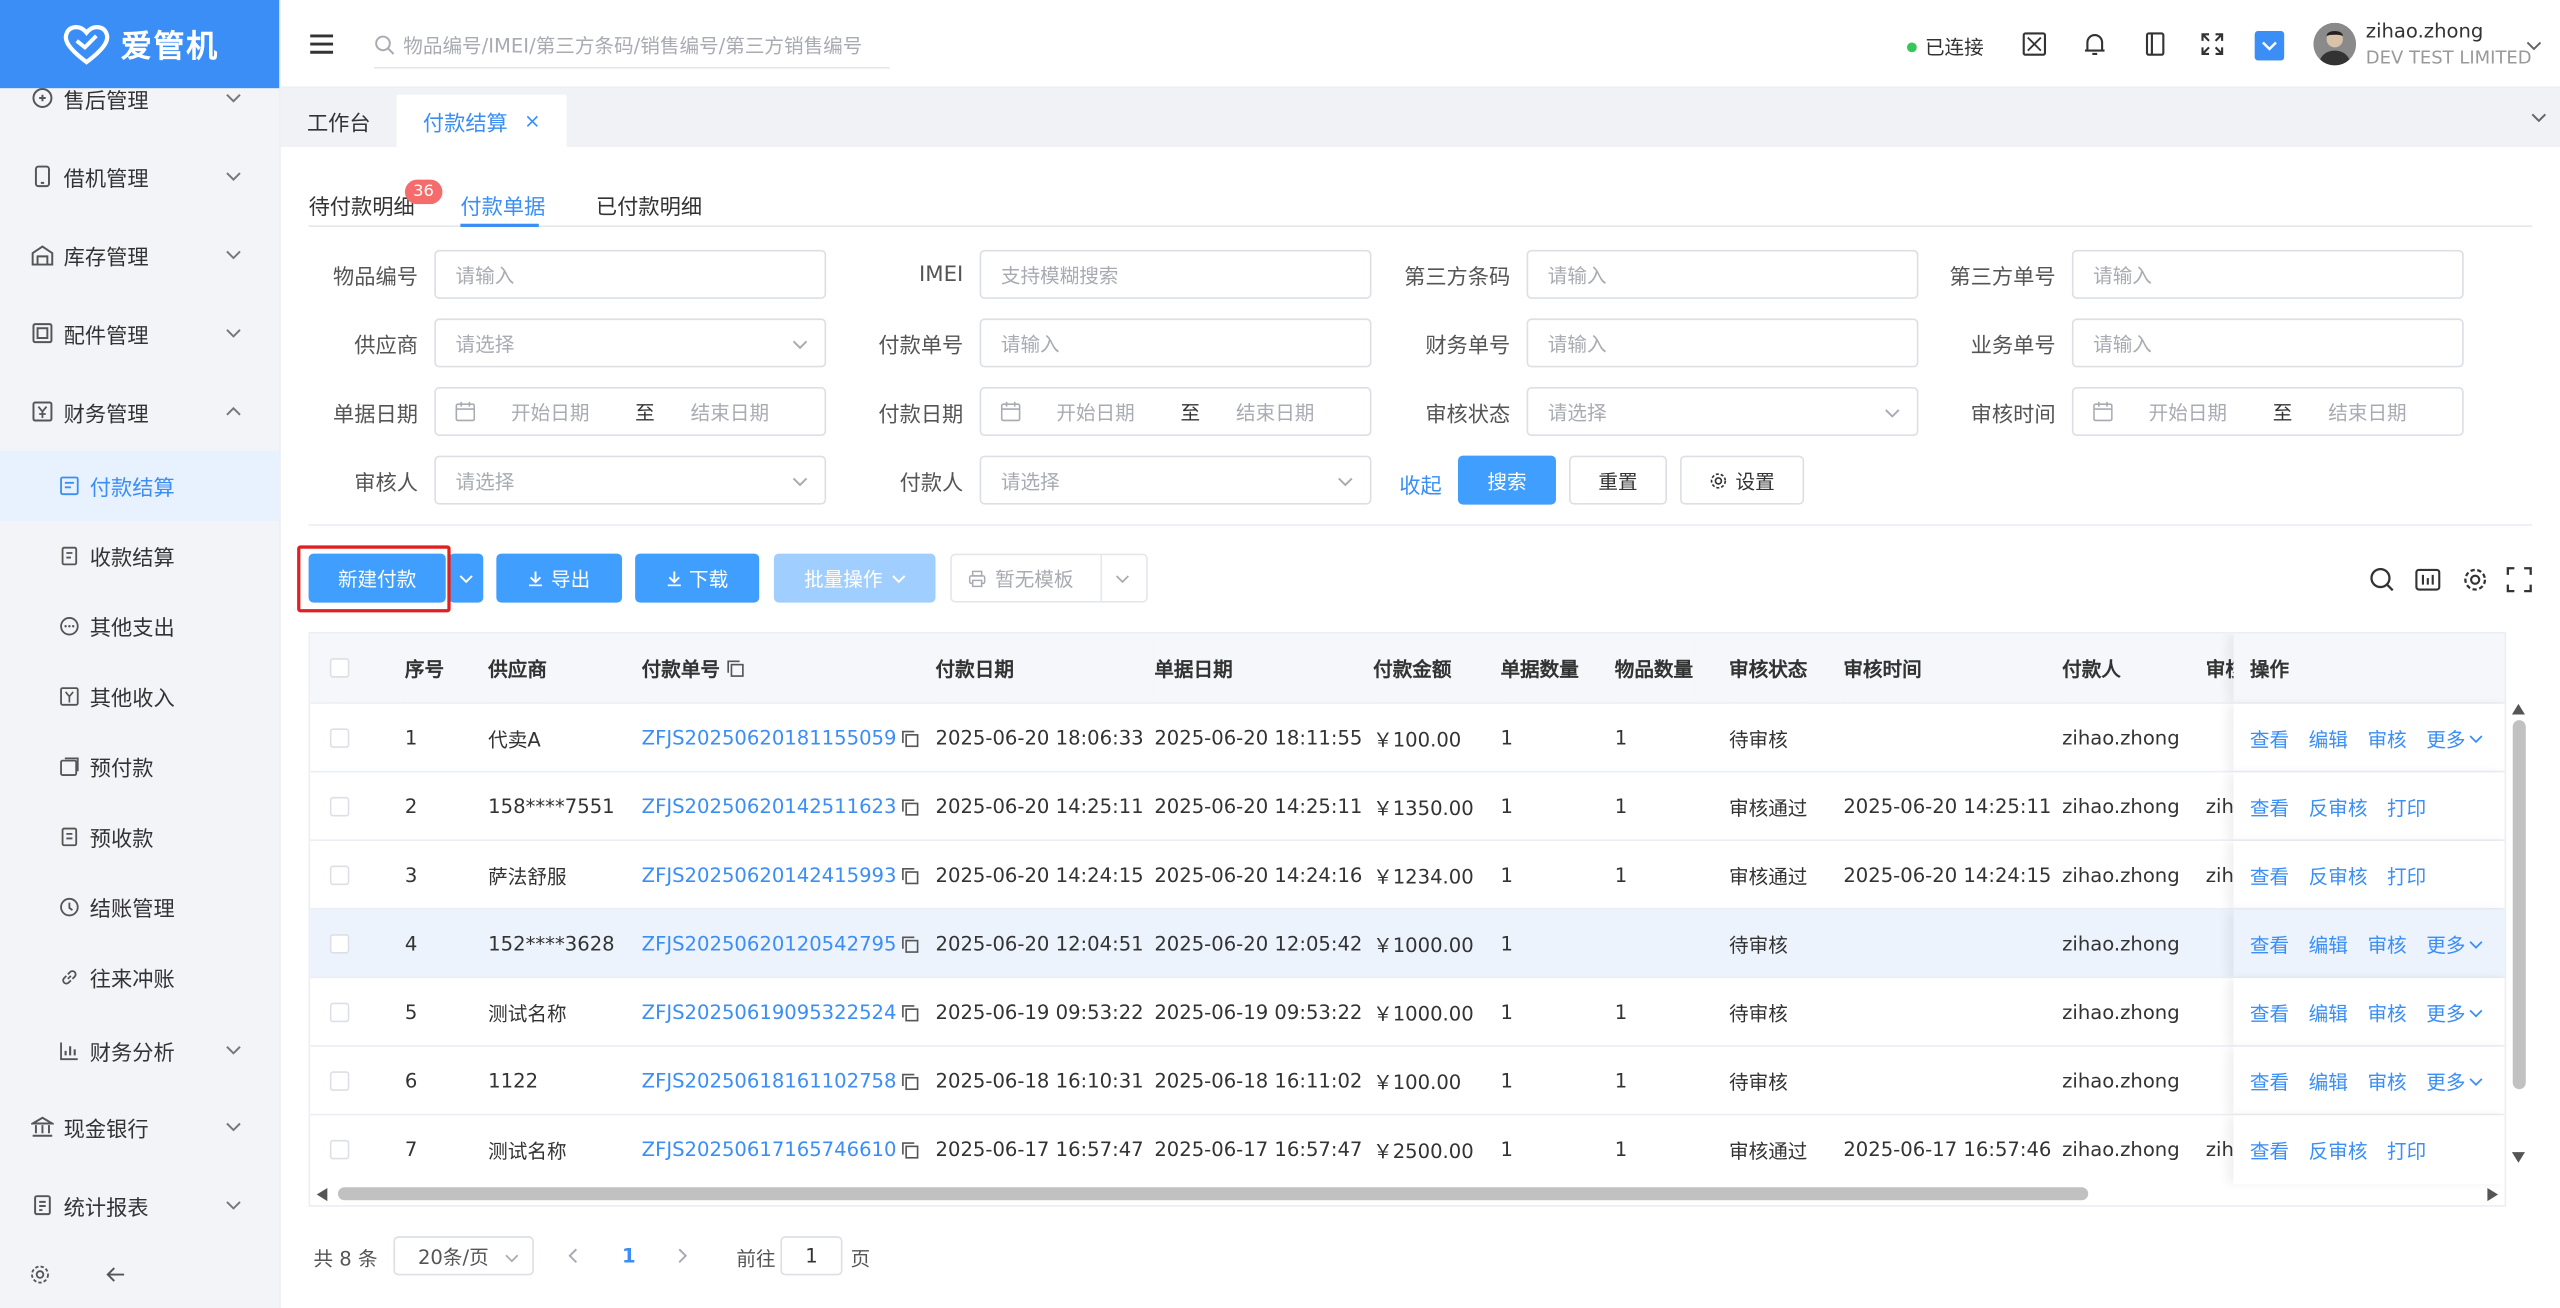 This screenshot has height=1308, width=2560. I want to click on pay-no-input: 请输入, so click(1175, 343).